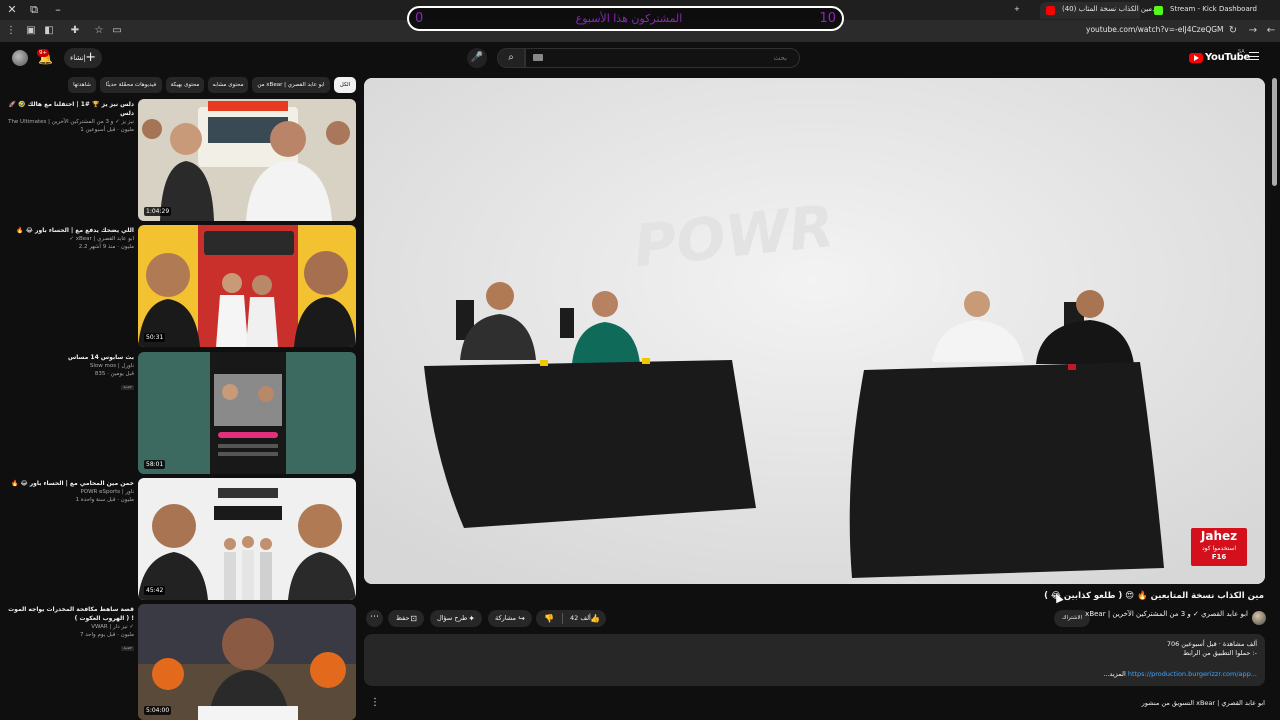 This screenshot has height=720, width=1280. Describe the element at coordinates (75, 31) in the screenshot. I see `extensions-puzzle-icon: ✚` at that location.